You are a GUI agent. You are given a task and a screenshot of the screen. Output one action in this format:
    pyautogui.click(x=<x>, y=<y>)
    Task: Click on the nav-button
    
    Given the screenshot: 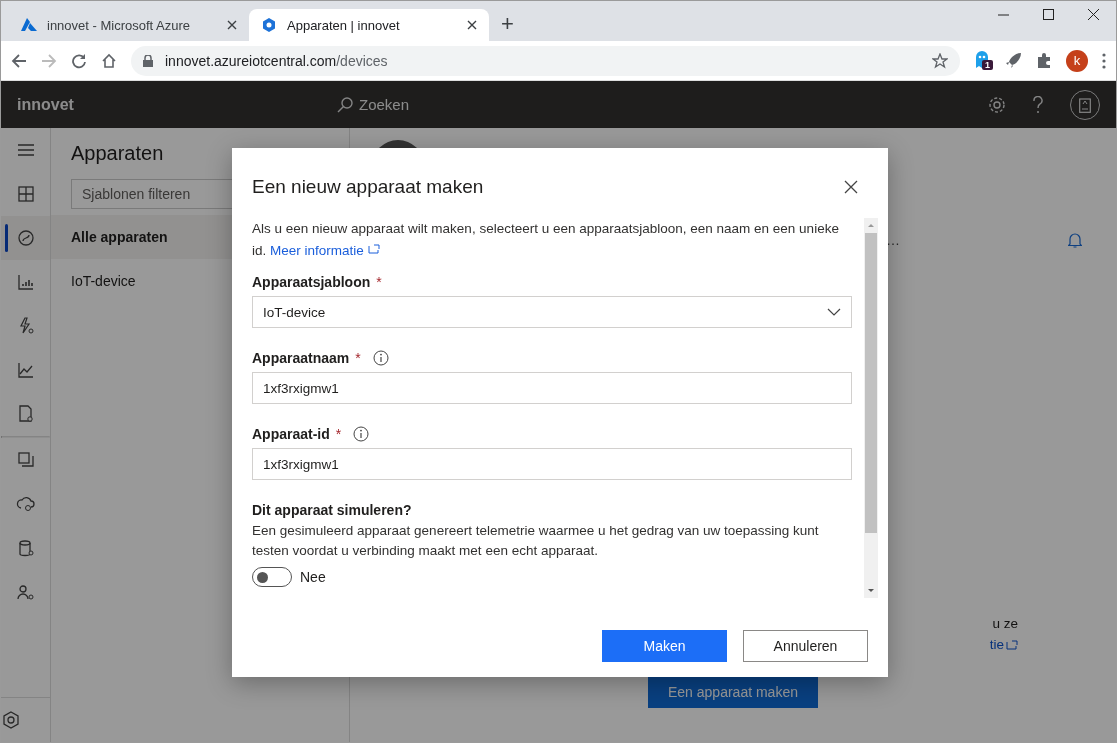 What is the action you would take?
    pyautogui.click(x=25, y=238)
    